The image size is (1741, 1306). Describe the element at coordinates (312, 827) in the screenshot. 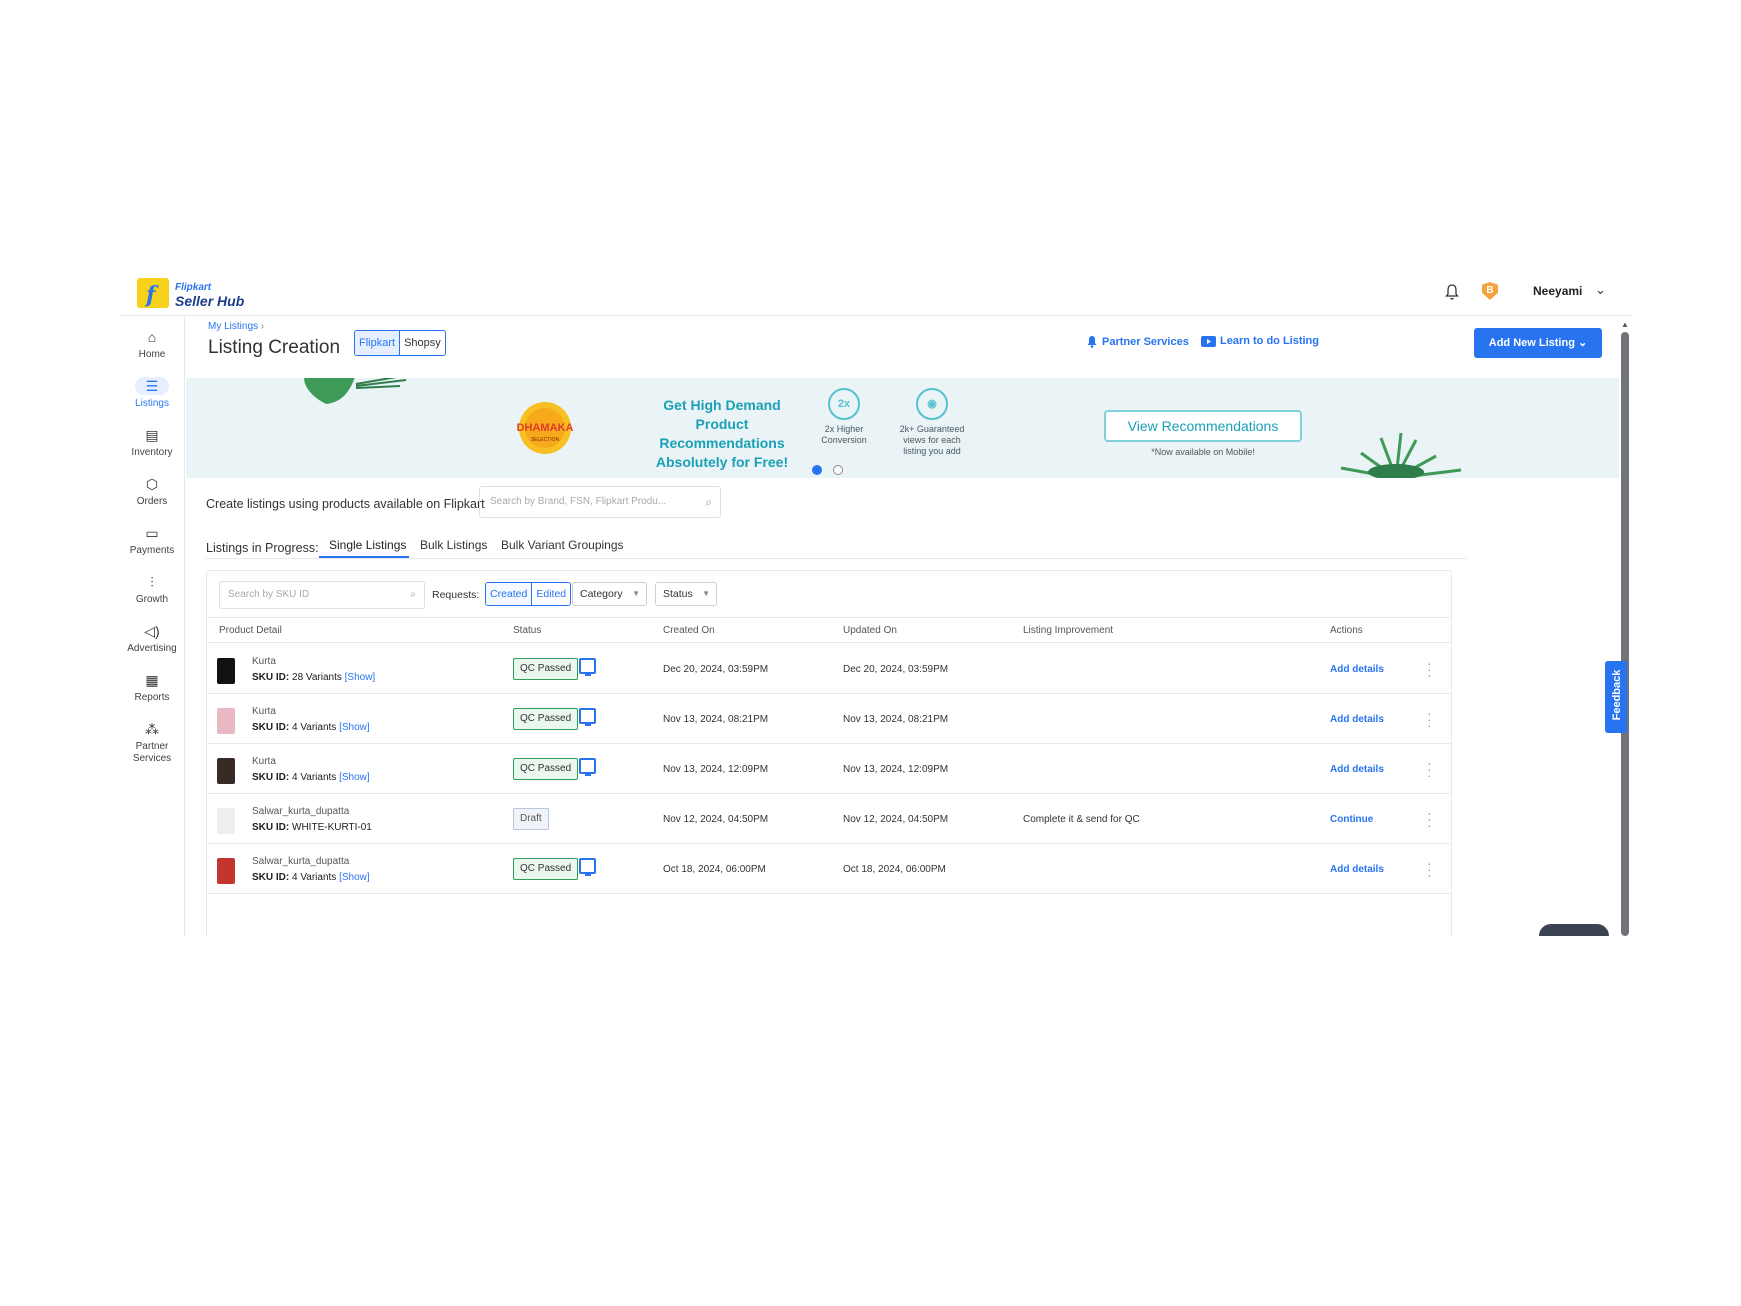

I see `product-sku: SKU ID: WHITE-KURTI-01` at that location.